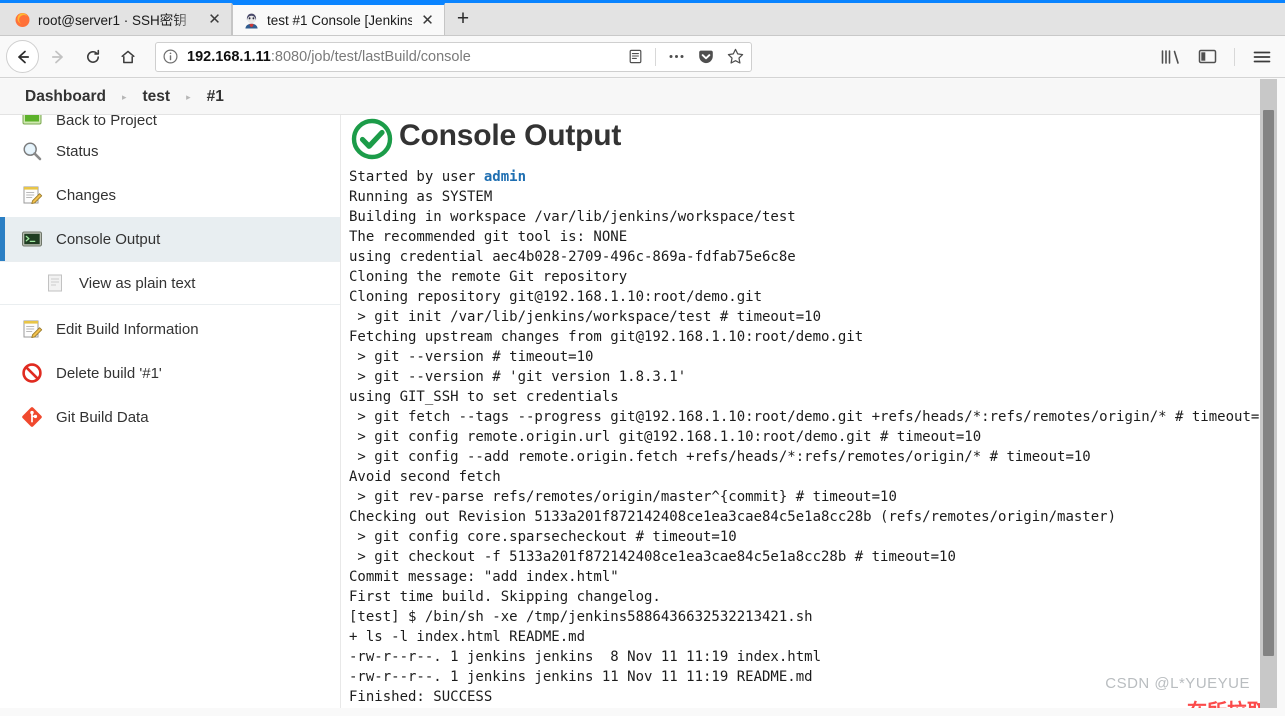 This screenshot has height=716, width=1285. Describe the element at coordinates (735, 56) in the screenshot. I see `star-icon` at that location.